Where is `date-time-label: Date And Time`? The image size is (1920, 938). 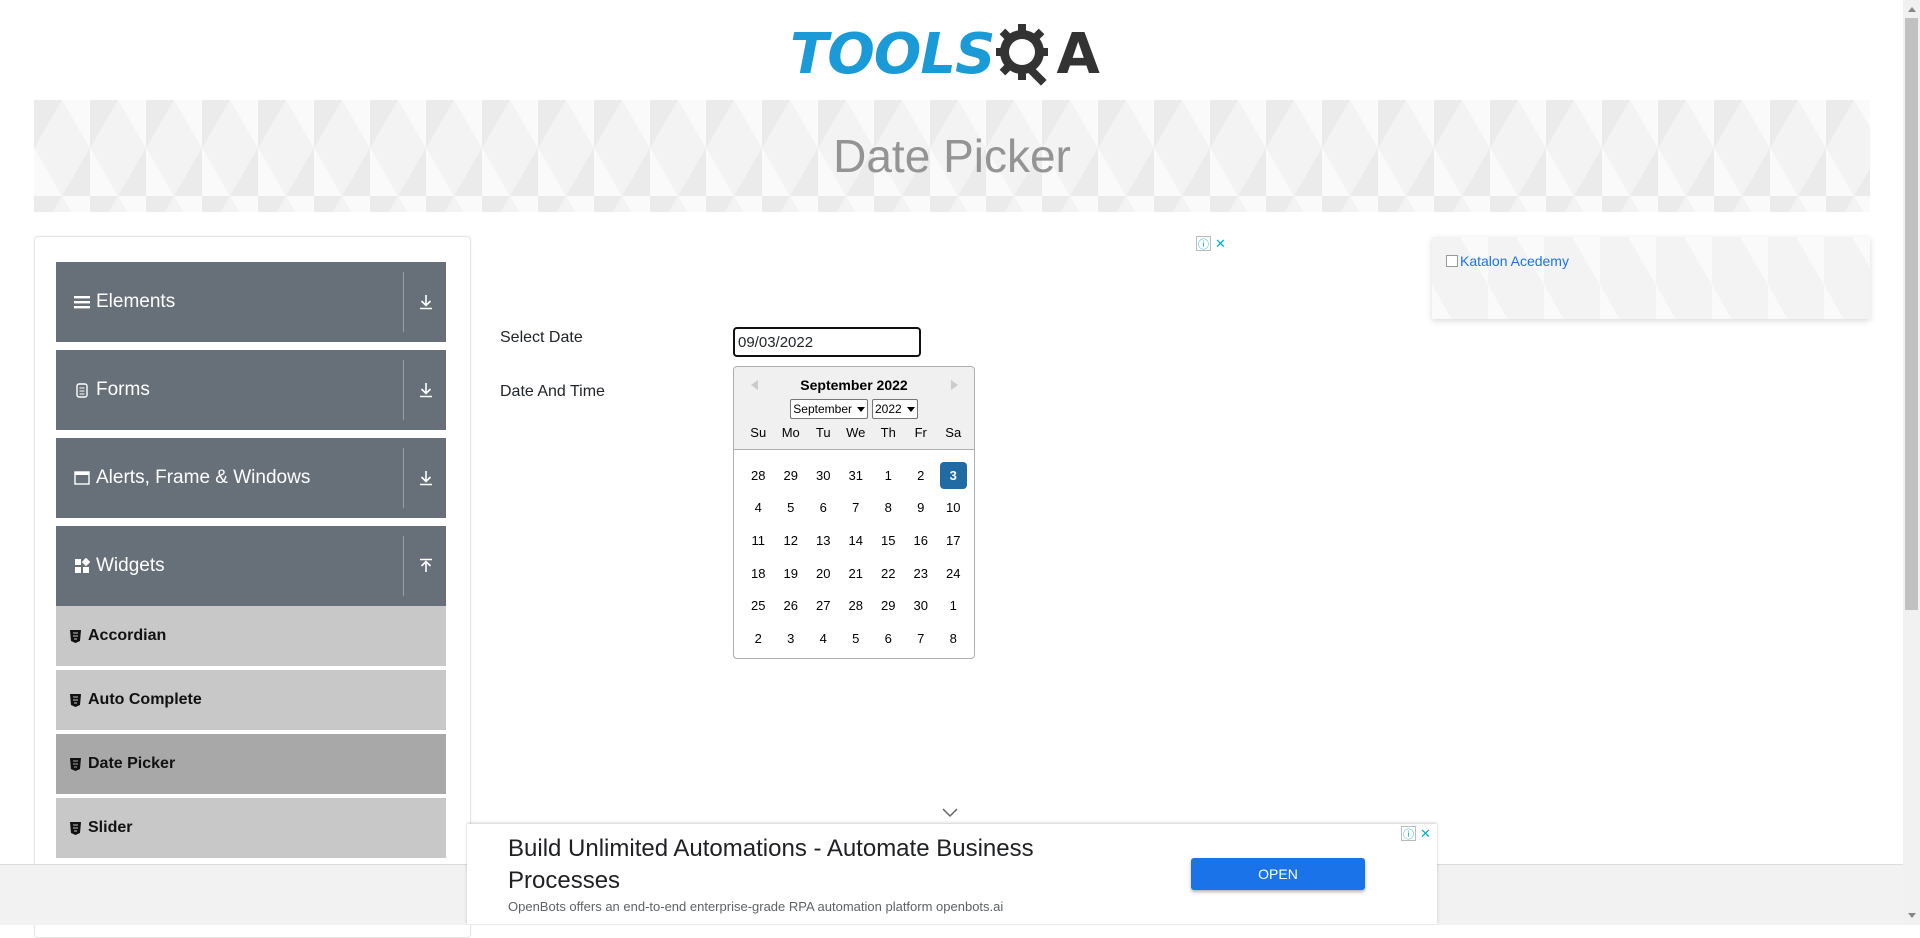 date-time-label: Date And Time is located at coordinates (552, 391).